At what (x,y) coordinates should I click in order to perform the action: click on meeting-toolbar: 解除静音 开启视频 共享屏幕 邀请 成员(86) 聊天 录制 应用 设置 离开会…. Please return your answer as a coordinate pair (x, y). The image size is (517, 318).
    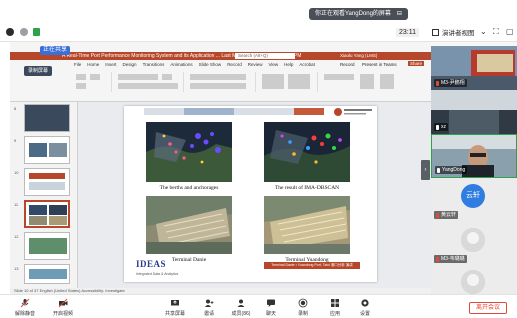
    Looking at the image, I should click on (258, 306).